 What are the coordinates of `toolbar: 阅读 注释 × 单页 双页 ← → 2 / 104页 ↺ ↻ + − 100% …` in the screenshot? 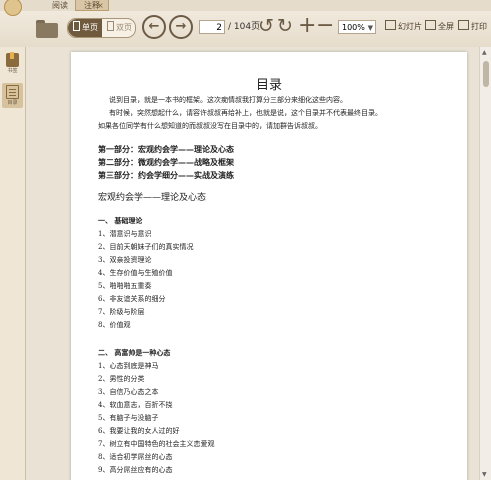 It's located at (245, 24).